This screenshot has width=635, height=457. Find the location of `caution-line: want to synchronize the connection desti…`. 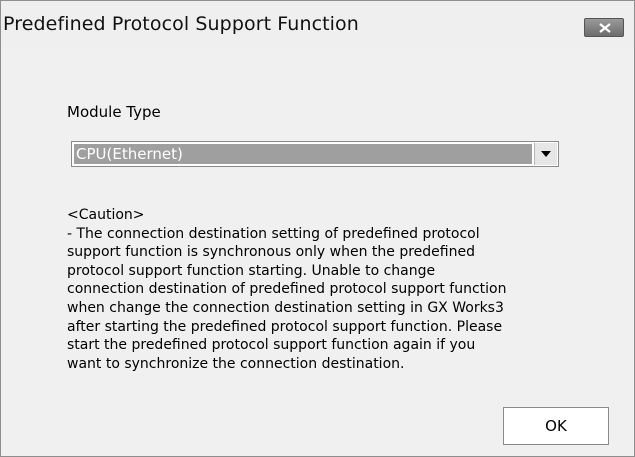

caution-line: want to synchronize the connection desti… is located at coordinates (236, 363).